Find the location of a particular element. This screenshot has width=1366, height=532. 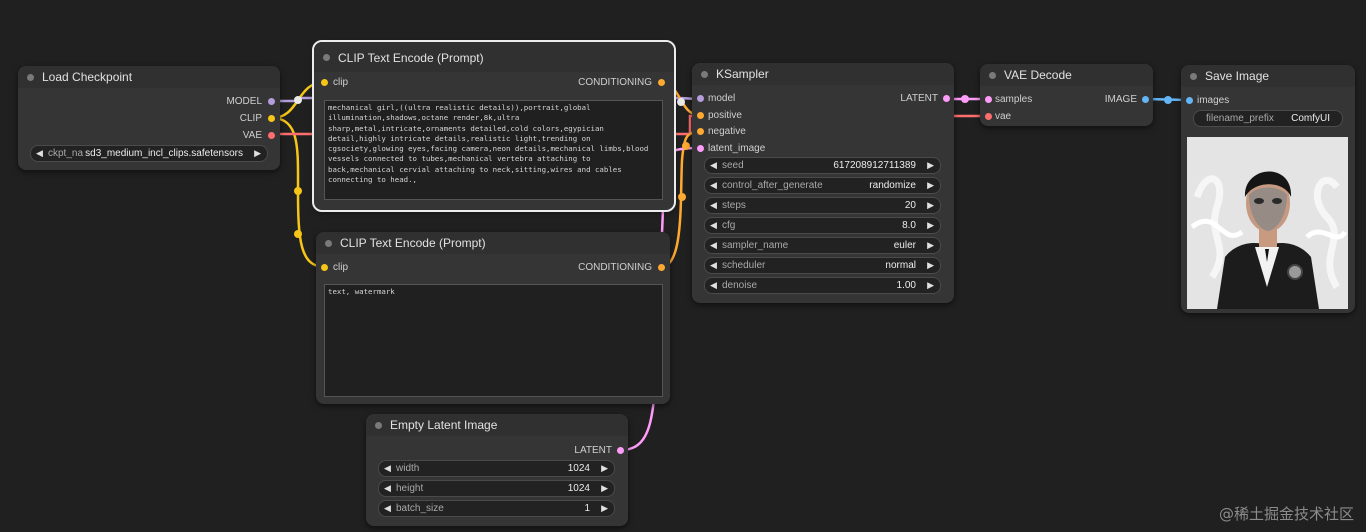

output-slot-image is located at coordinates (1145, 99).